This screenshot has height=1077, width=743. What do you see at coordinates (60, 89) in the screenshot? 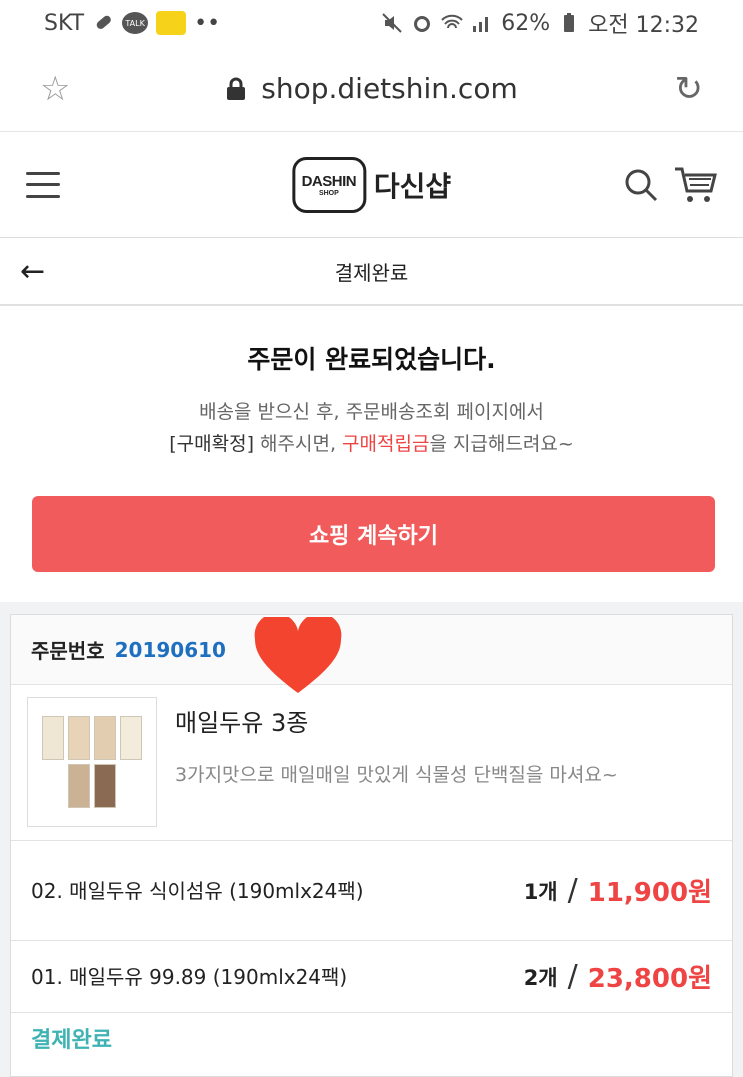
I see `bookmark-star-icon: ☆` at bounding box center [60, 89].